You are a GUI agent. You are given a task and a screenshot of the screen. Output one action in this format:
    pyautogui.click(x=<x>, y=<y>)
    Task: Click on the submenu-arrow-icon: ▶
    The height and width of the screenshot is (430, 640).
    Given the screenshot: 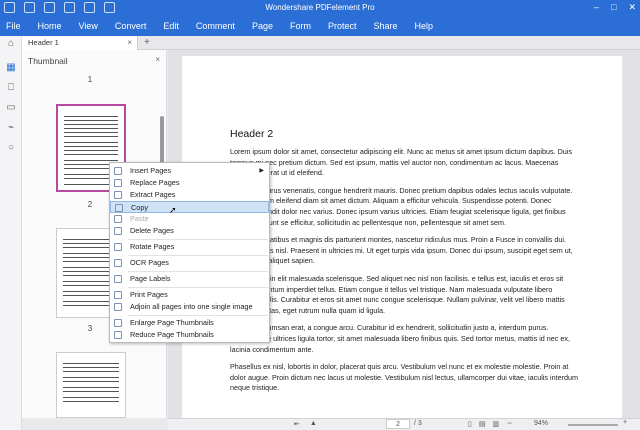 What is the action you would take?
    pyautogui.click(x=261, y=171)
    